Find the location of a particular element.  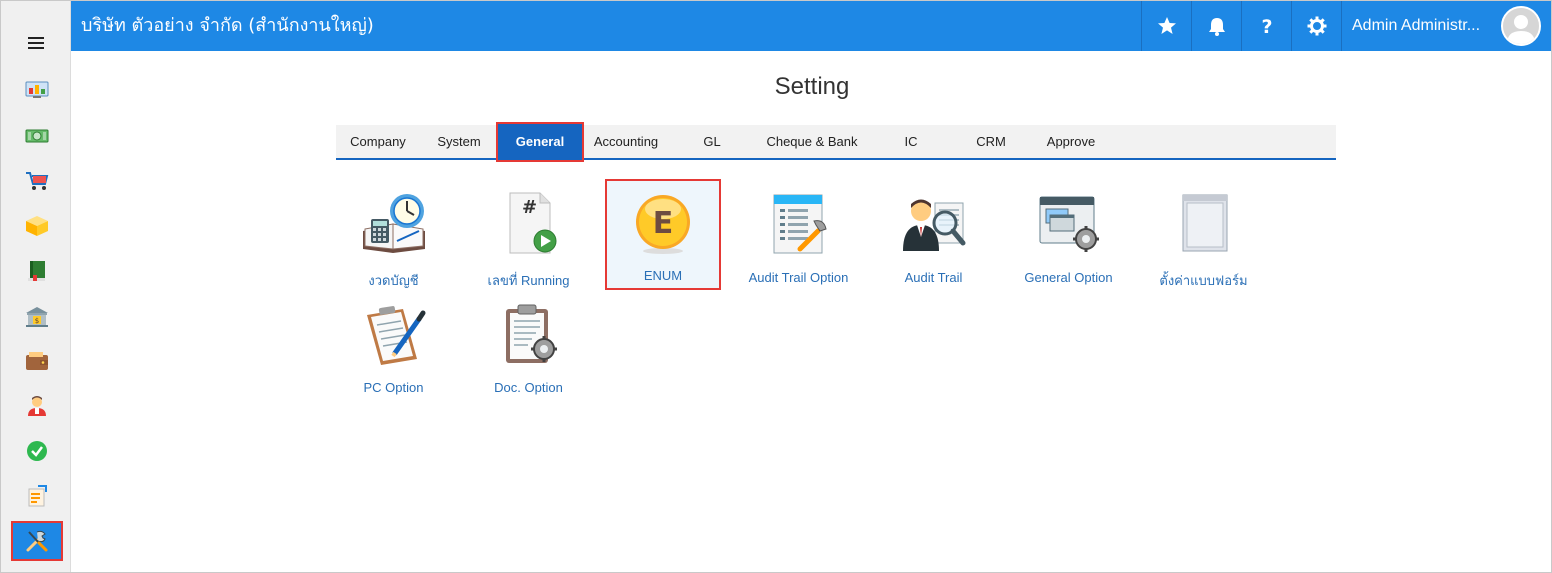

tile-label: ตั้งค่าแบบฟอร์ม is located at coordinates (1203, 280).